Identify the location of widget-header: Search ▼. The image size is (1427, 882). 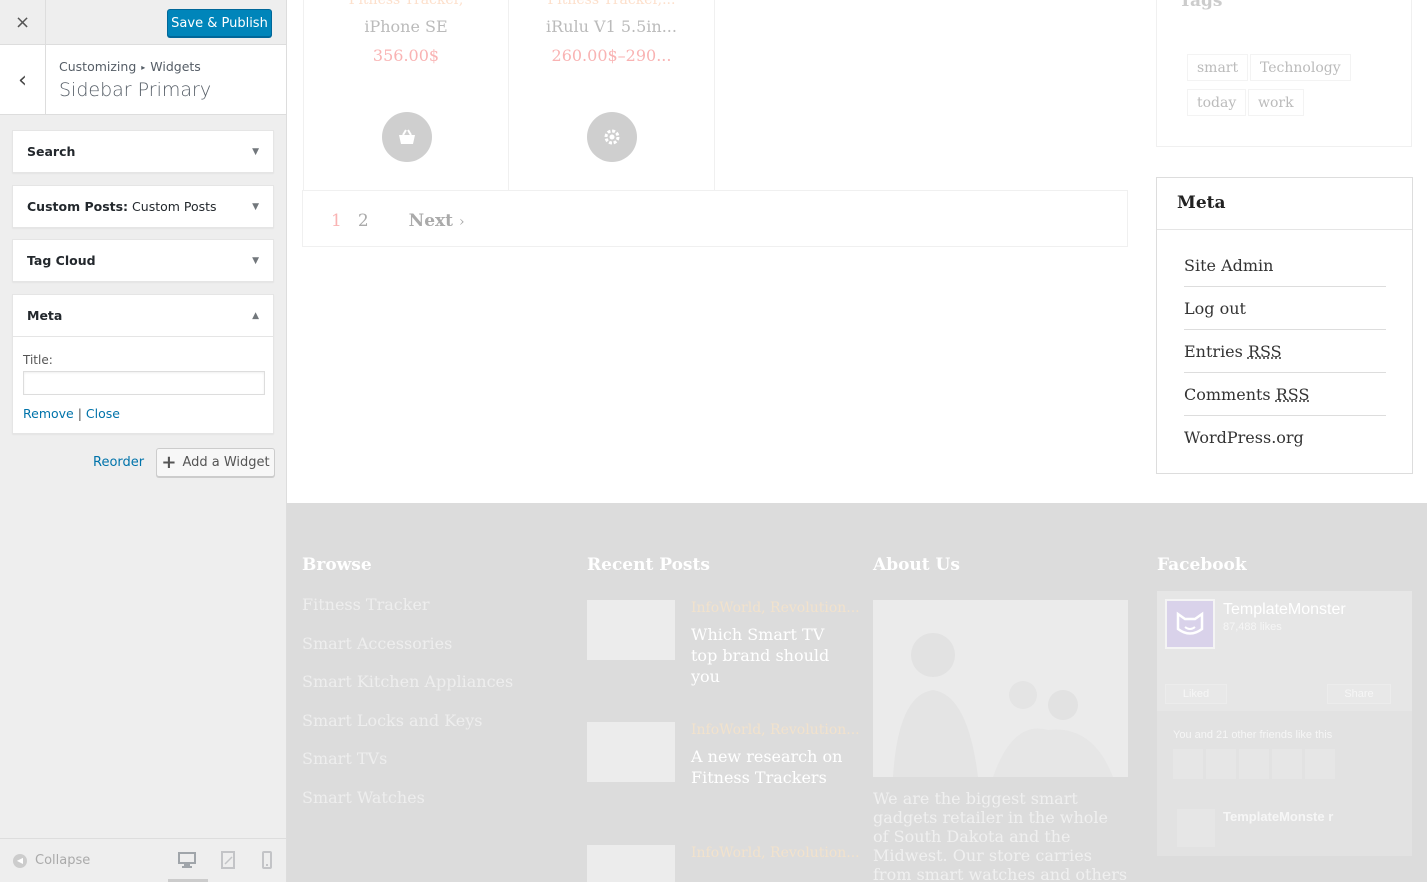
(143, 151).